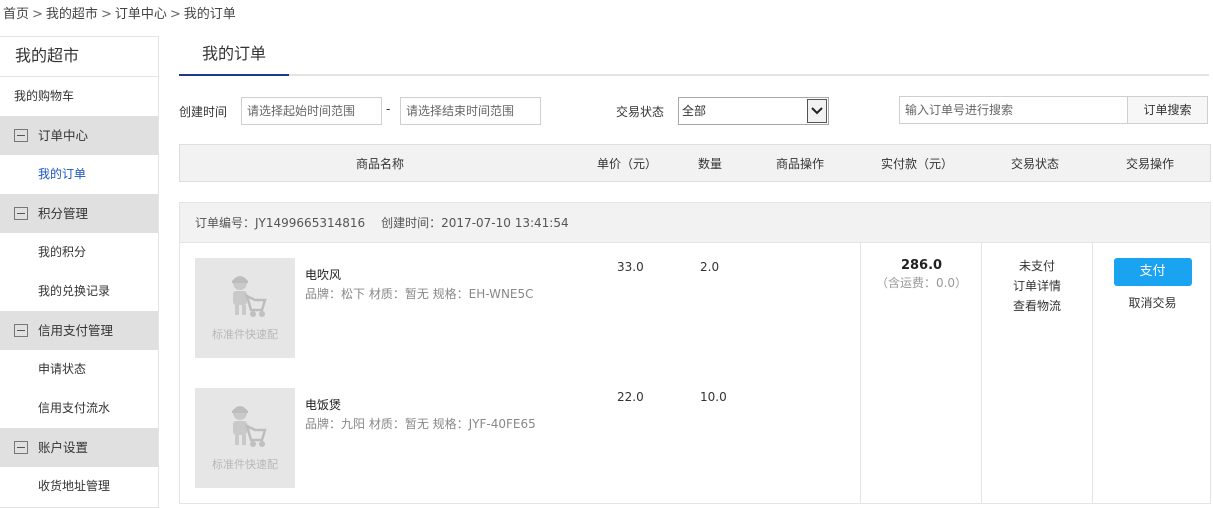  I want to click on sidebar-item-my-orders: 我的订单, so click(79, 174).